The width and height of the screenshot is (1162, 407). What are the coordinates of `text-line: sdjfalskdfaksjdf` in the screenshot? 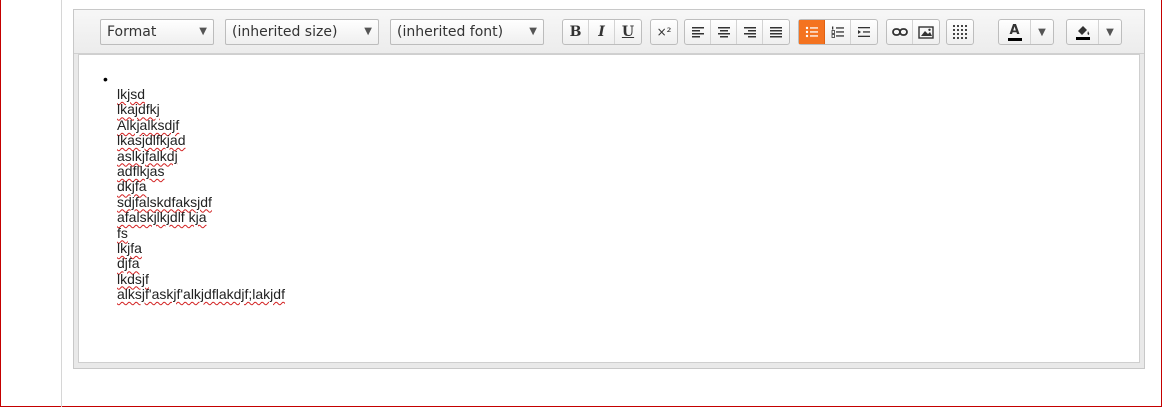 It's located at (164, 201).